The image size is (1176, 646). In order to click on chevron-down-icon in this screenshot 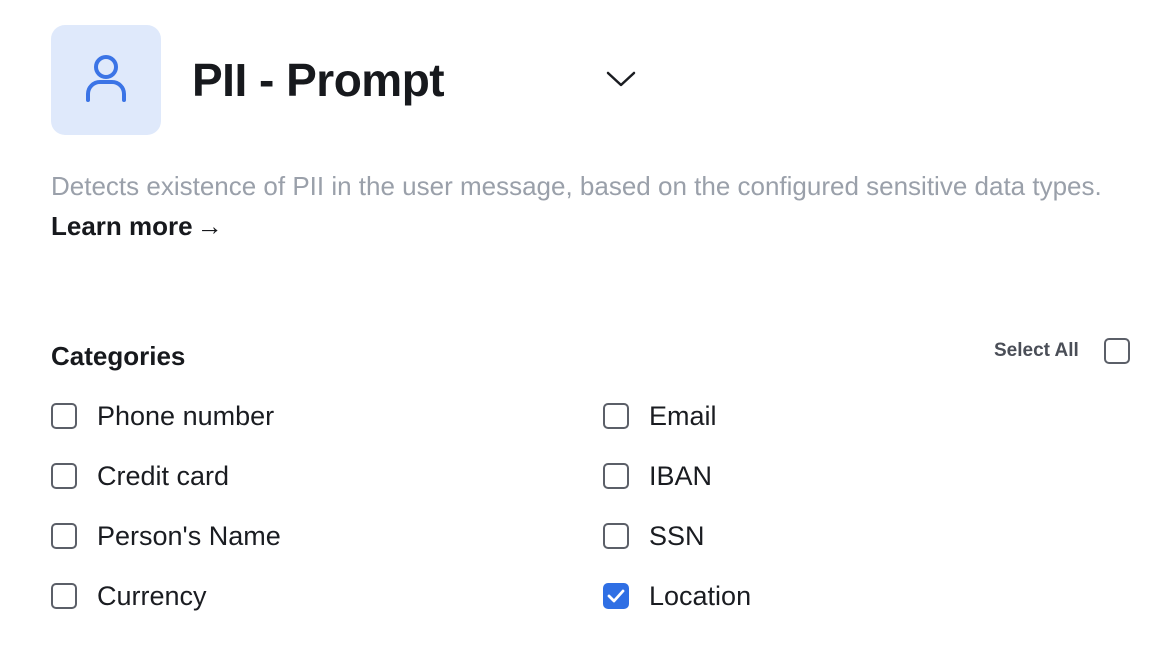, I will do `click(621, 81)`.